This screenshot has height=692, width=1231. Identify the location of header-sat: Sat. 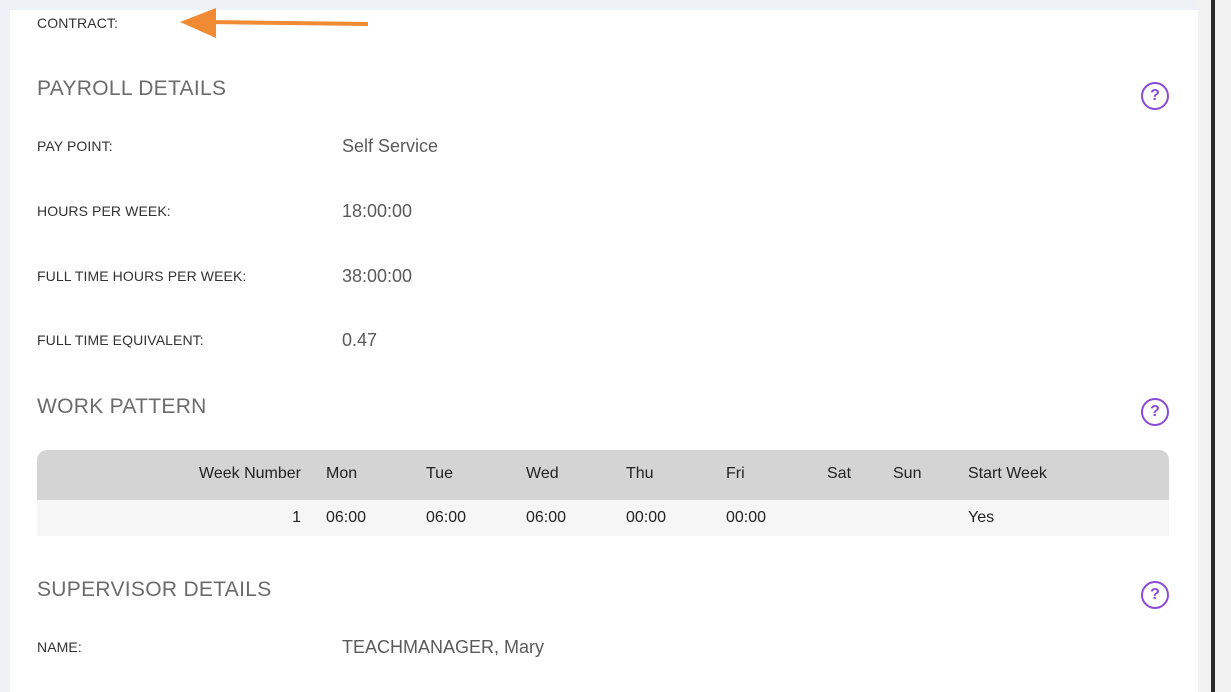
(839, 473).